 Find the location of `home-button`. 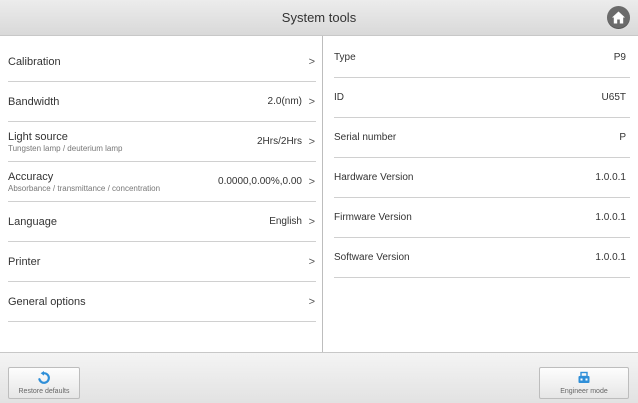

home-button is located at coordinates (618, 17).